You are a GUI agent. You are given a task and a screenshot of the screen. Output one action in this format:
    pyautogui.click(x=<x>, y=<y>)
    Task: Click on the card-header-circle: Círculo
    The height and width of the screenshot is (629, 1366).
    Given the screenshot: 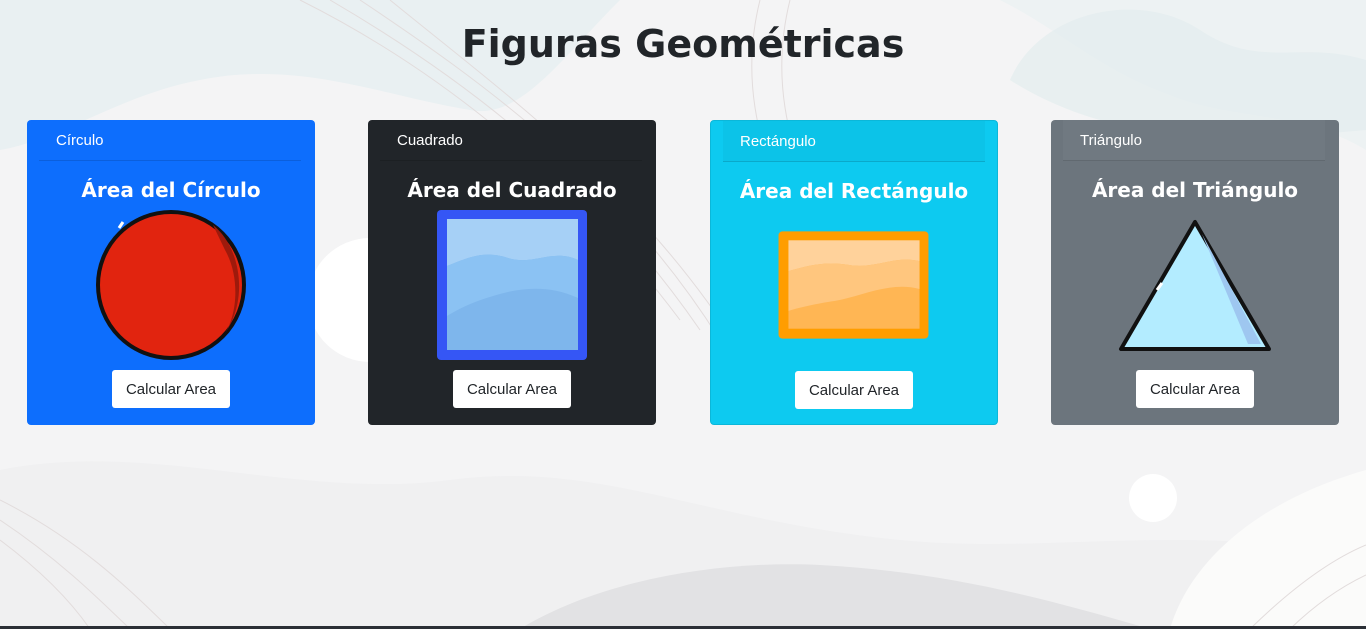 What is the action you would take?
    pyautogui.click(x=170, y=140)
    